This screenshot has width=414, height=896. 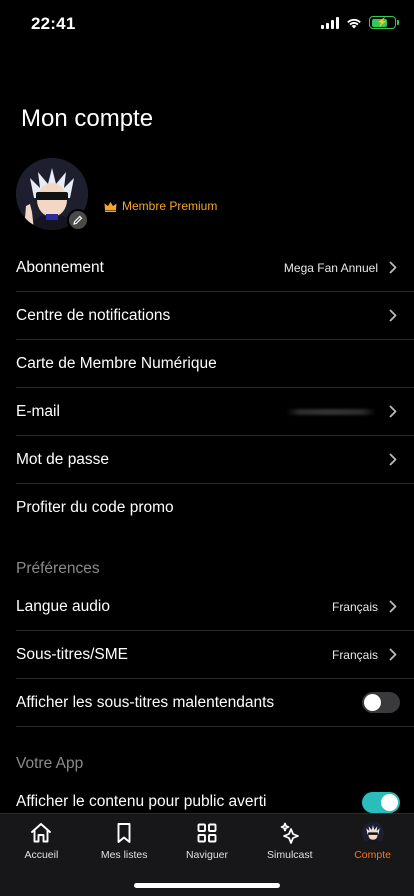 What do you see at coordinates (354, 23) in the screenshot?
I see `wifi-icon` at bounding box center [354, 23].